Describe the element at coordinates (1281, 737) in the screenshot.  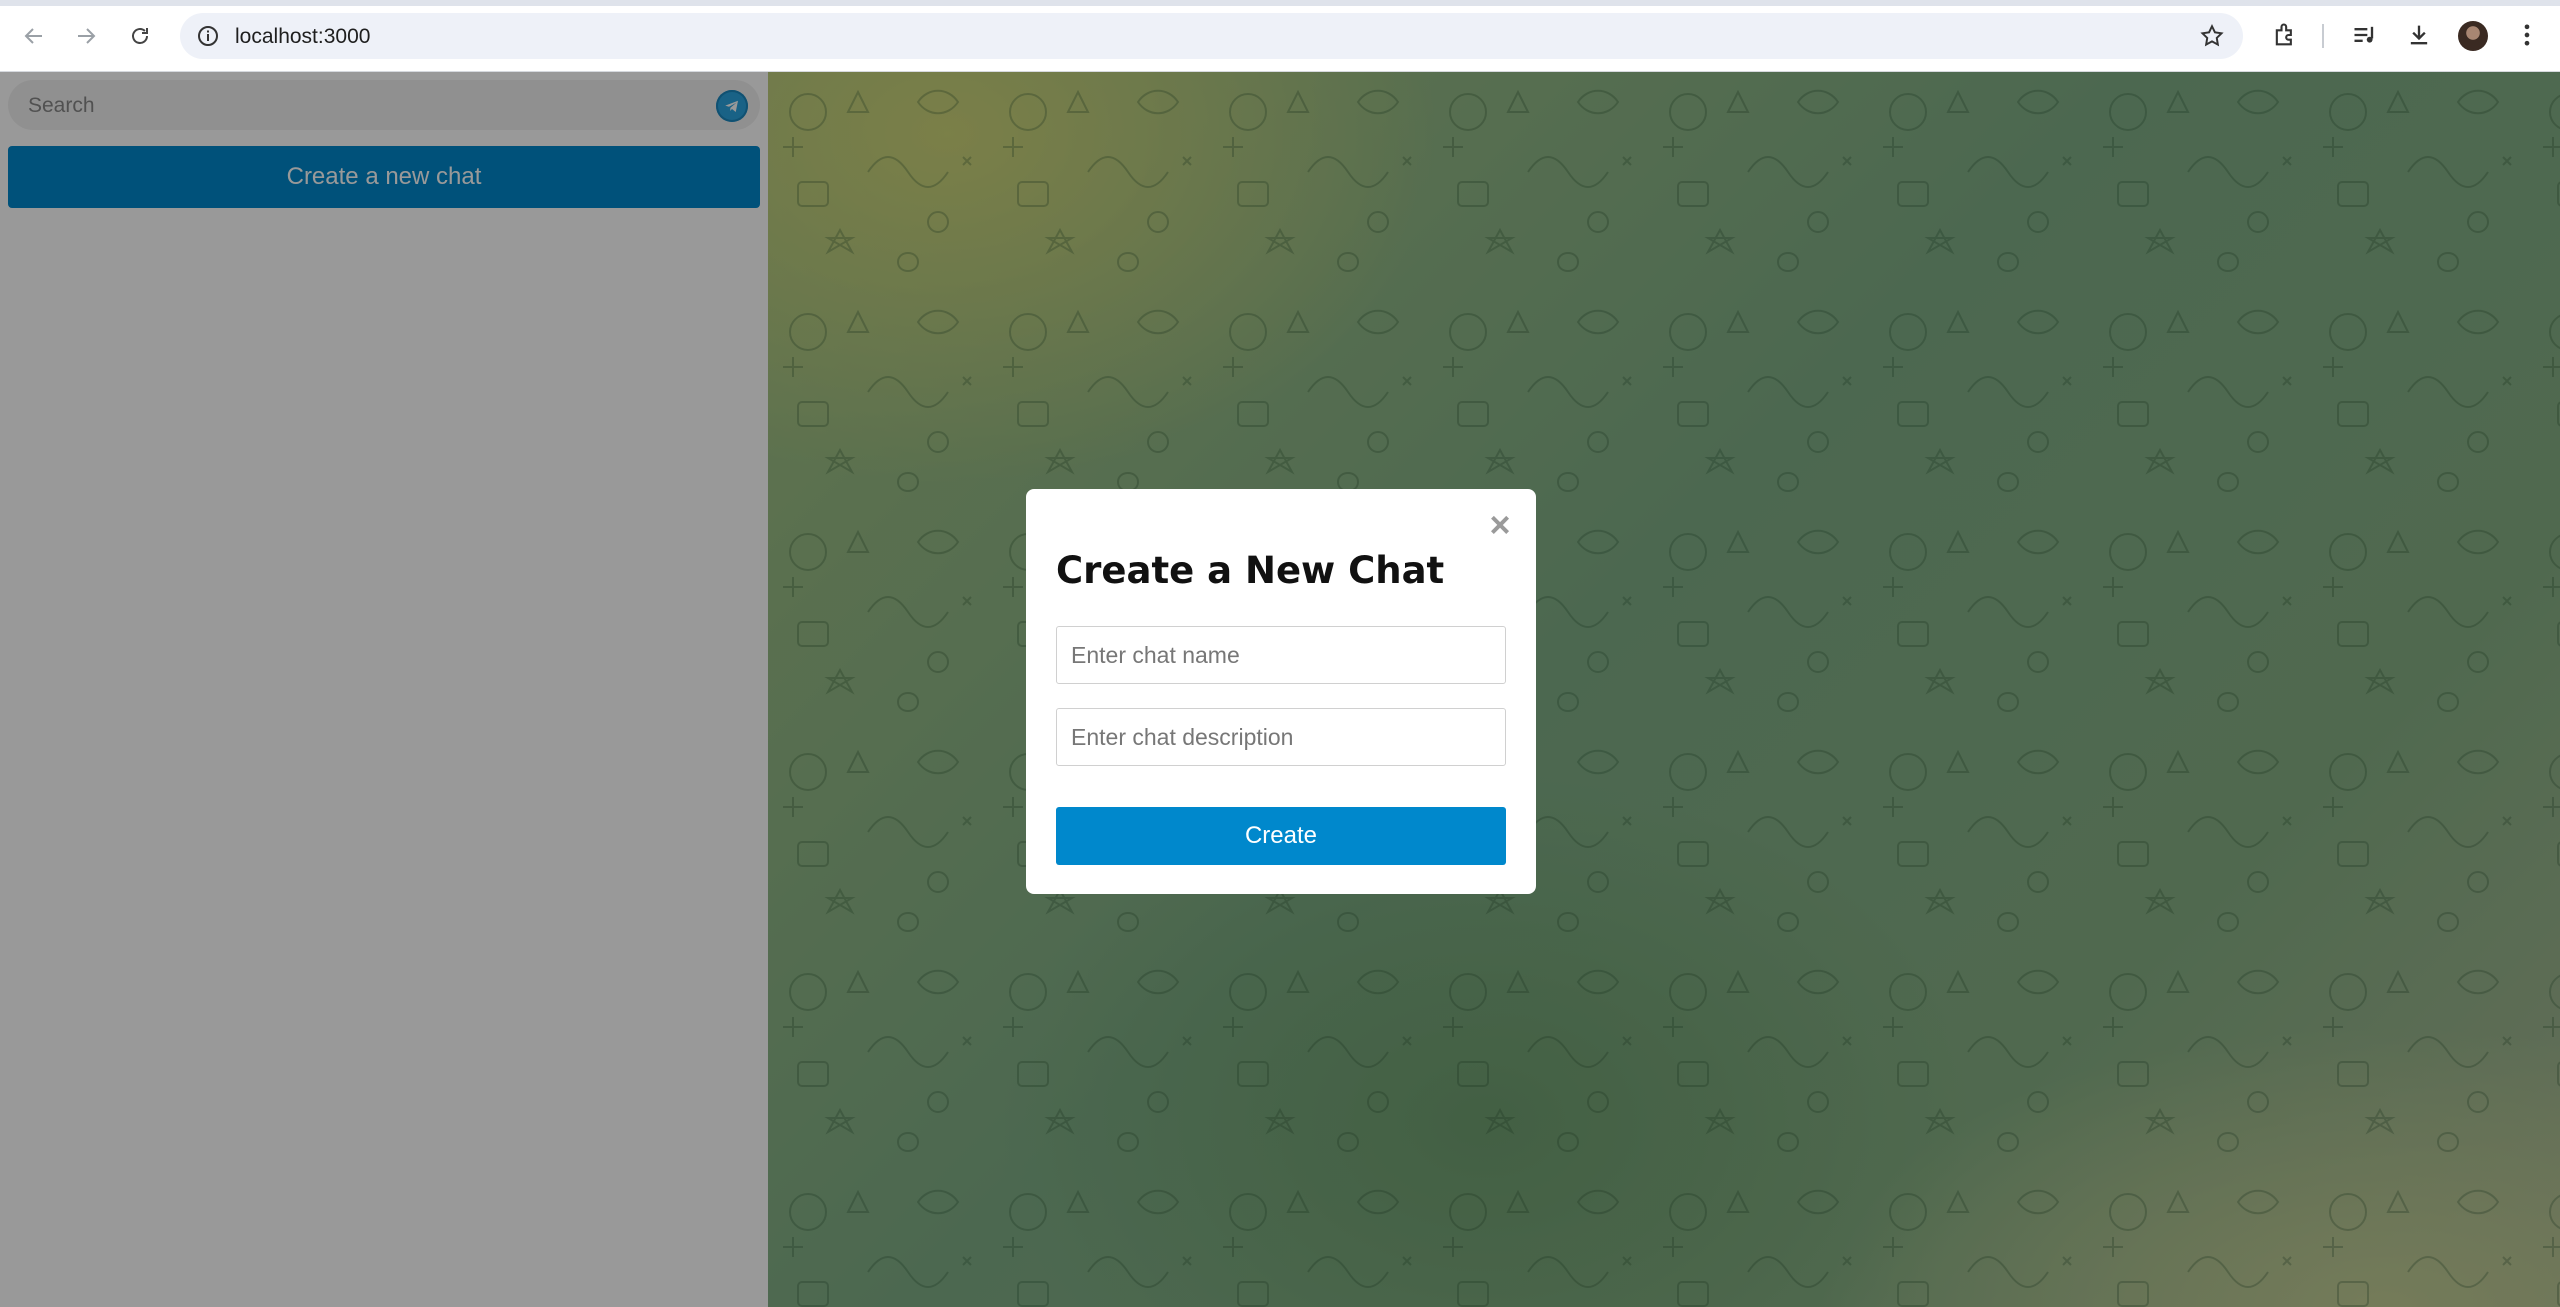
I see `chat-description-input` at that location.